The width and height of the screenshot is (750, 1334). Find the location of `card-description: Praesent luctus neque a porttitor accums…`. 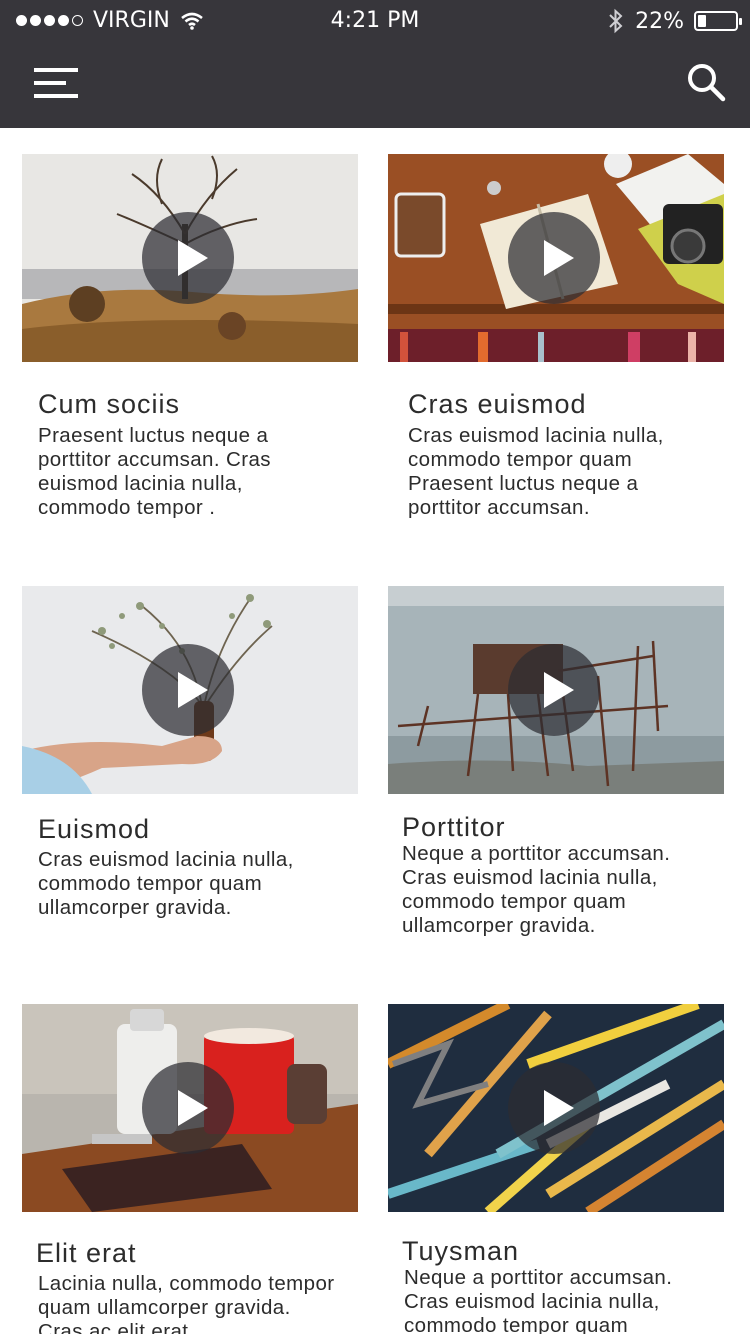

card-description: Praesent luctus neque a porttitor accums… is located at coordinates (154, 471).